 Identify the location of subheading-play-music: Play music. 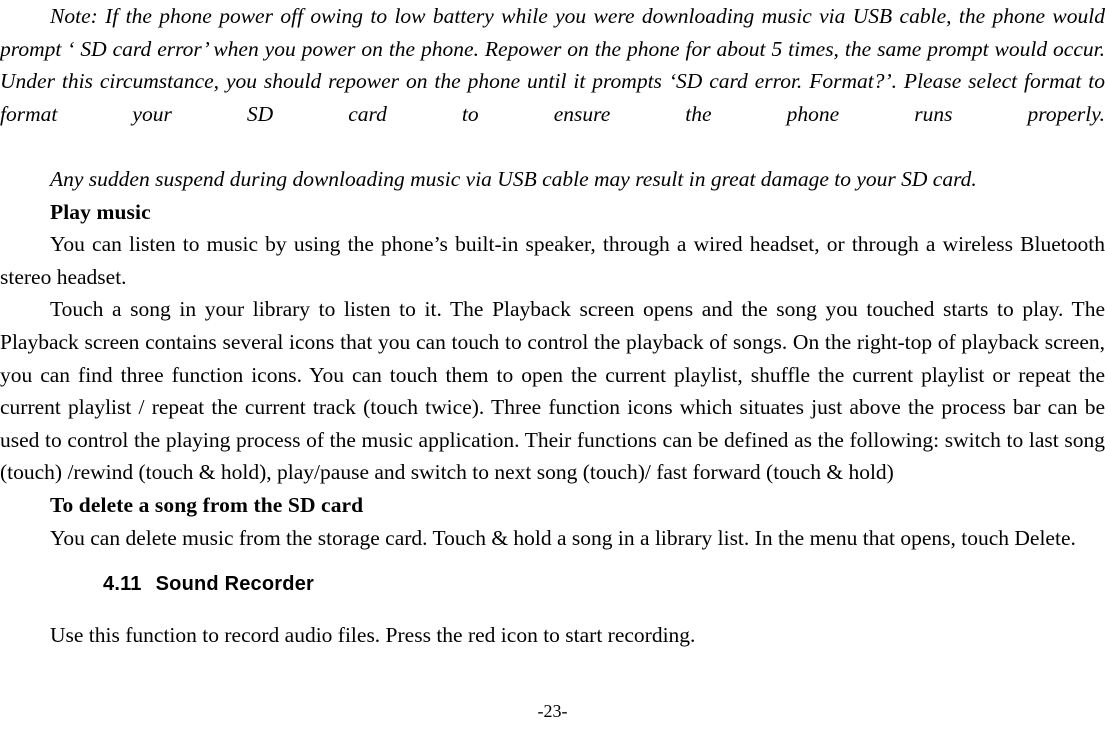
(100, 211).